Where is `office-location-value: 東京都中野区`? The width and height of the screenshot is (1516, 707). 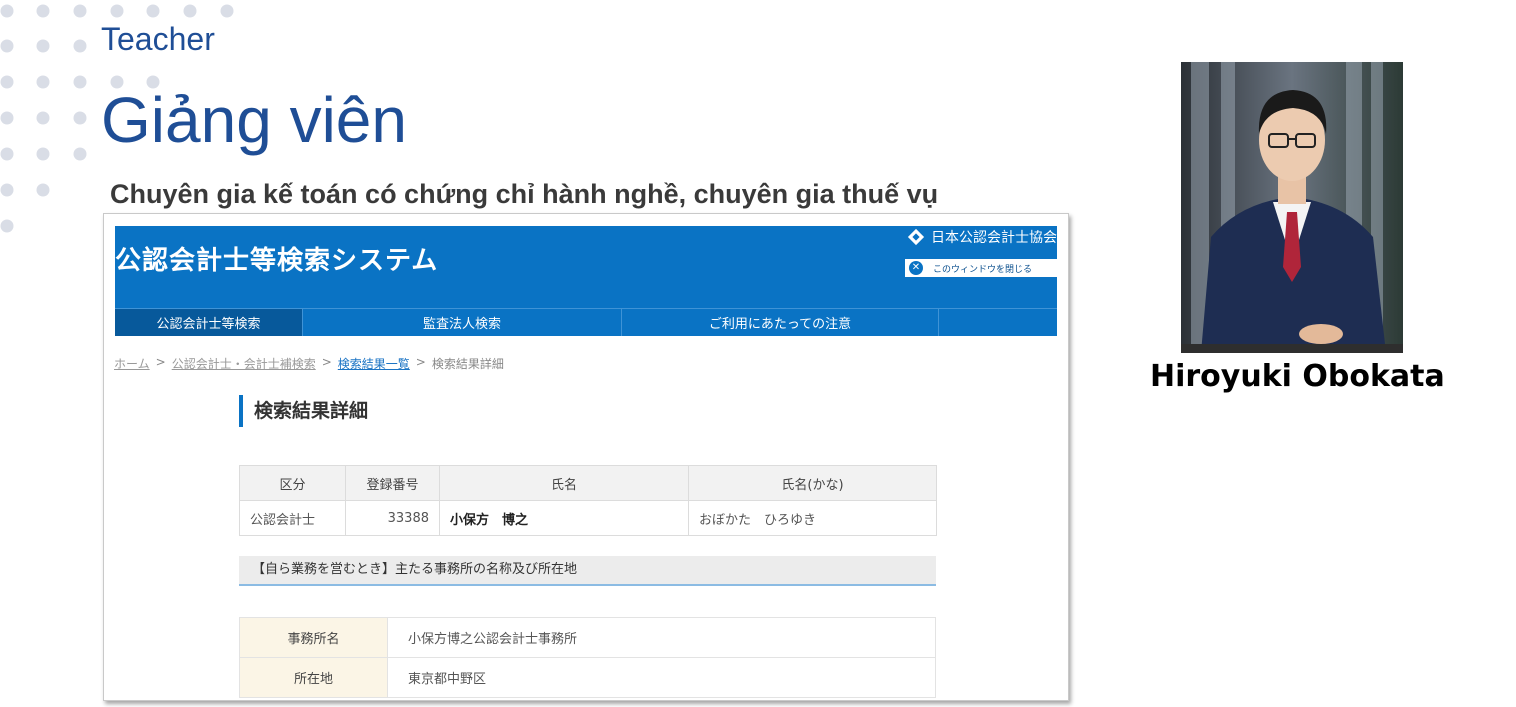 office-location-value: 東京都中野区 is located at coordinates (661, 677).